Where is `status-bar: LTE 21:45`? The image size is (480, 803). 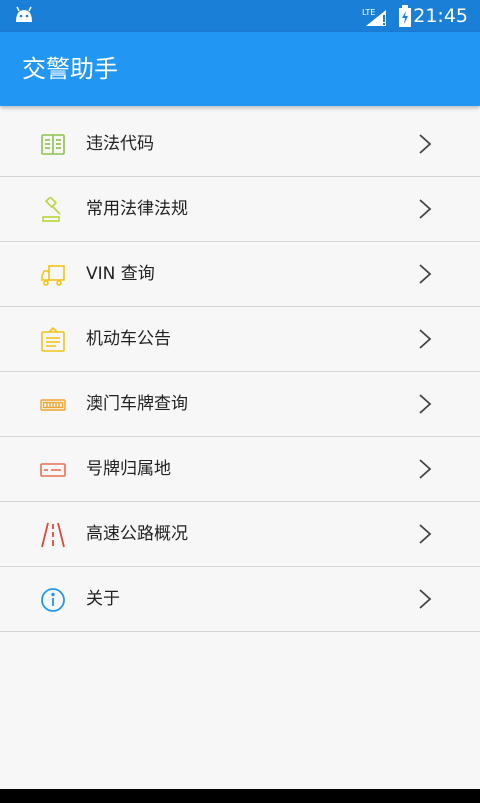
status-bar: LTE 21:45 is located at coordinates (240, 16).